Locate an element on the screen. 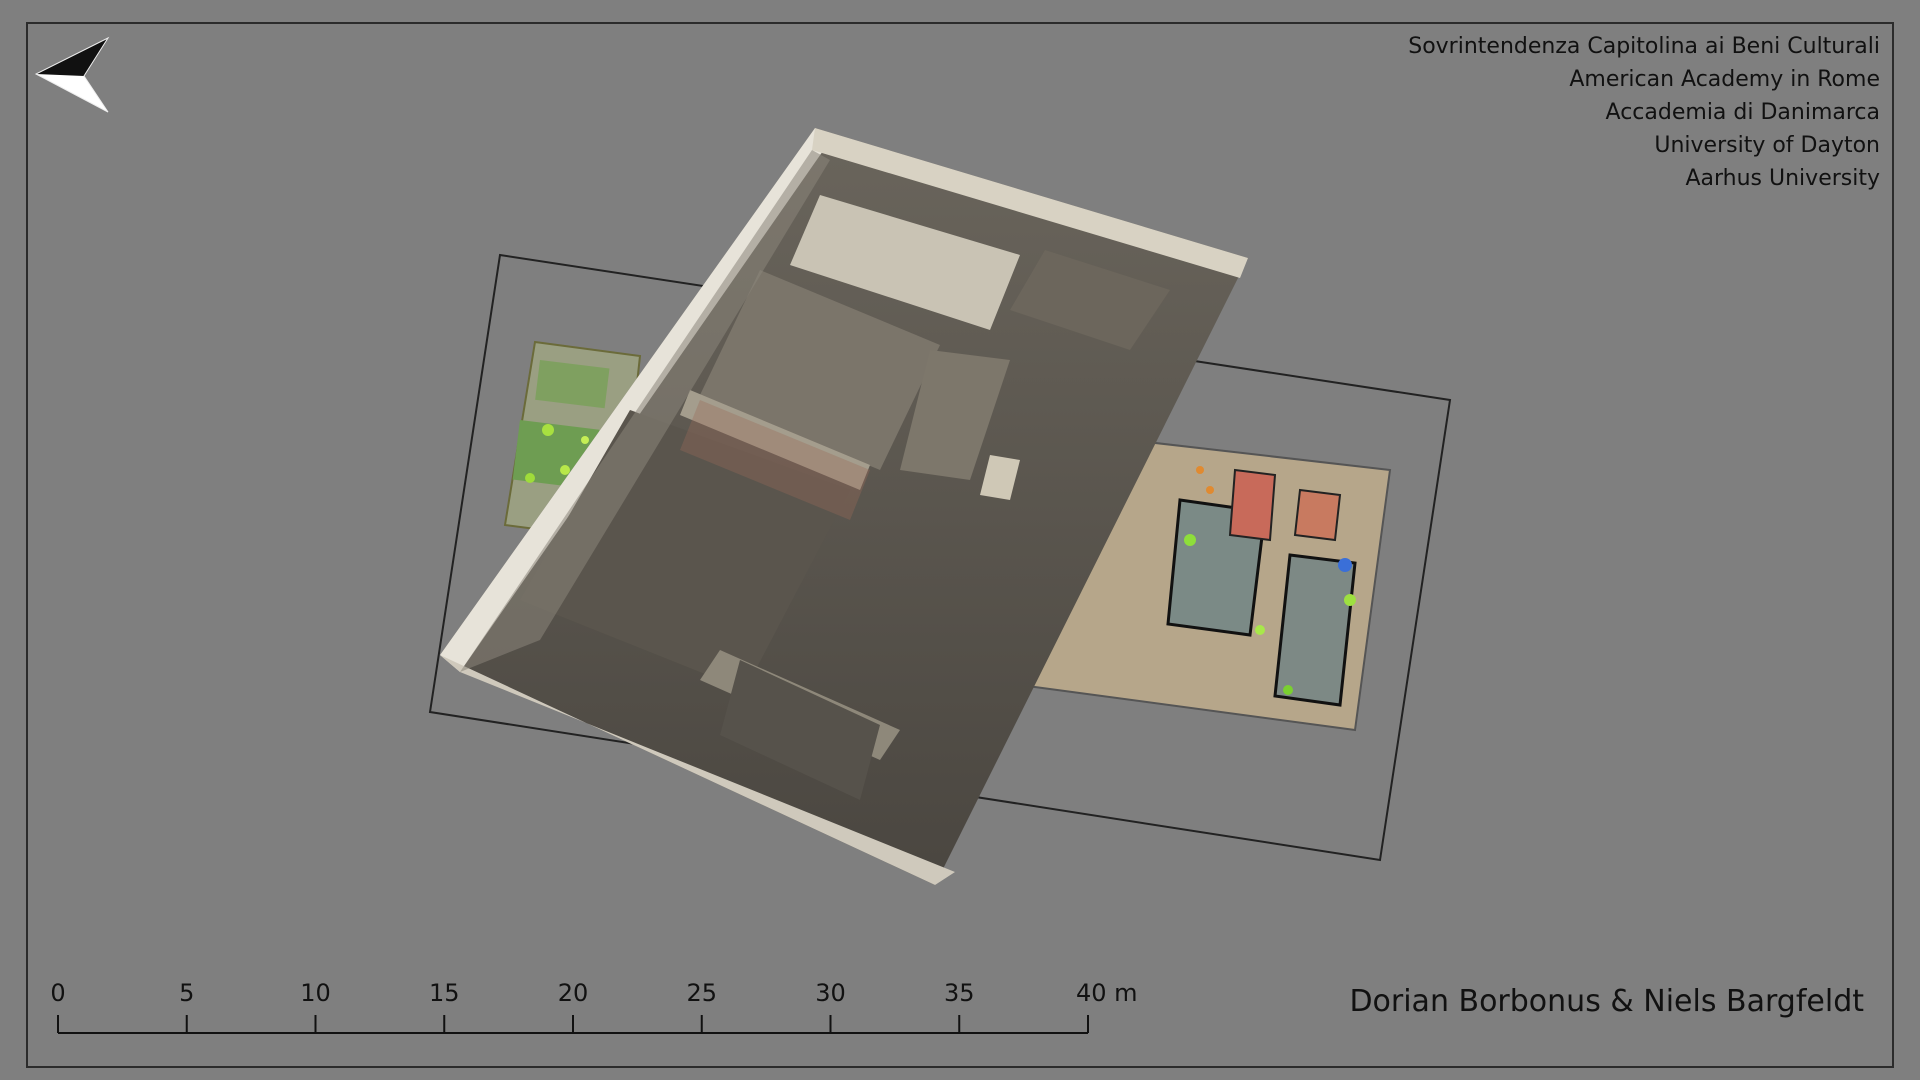  scale-tick-label: 15 is located at coordinates (444, 993).